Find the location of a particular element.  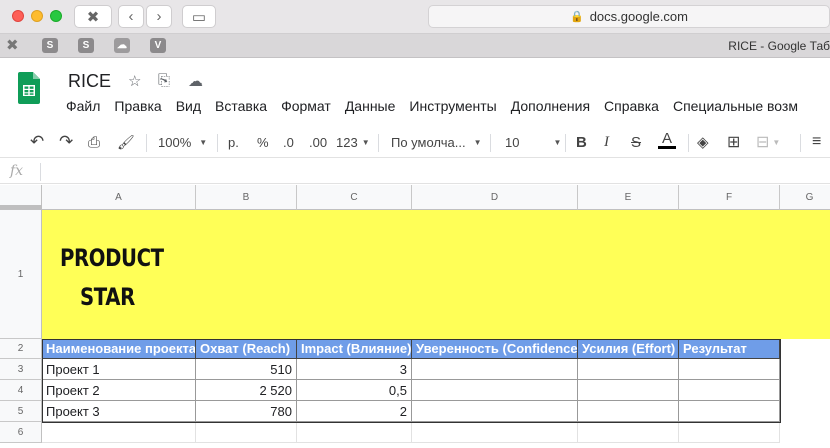

cell-b4: 2 520 is located at coordinates (246, 390).